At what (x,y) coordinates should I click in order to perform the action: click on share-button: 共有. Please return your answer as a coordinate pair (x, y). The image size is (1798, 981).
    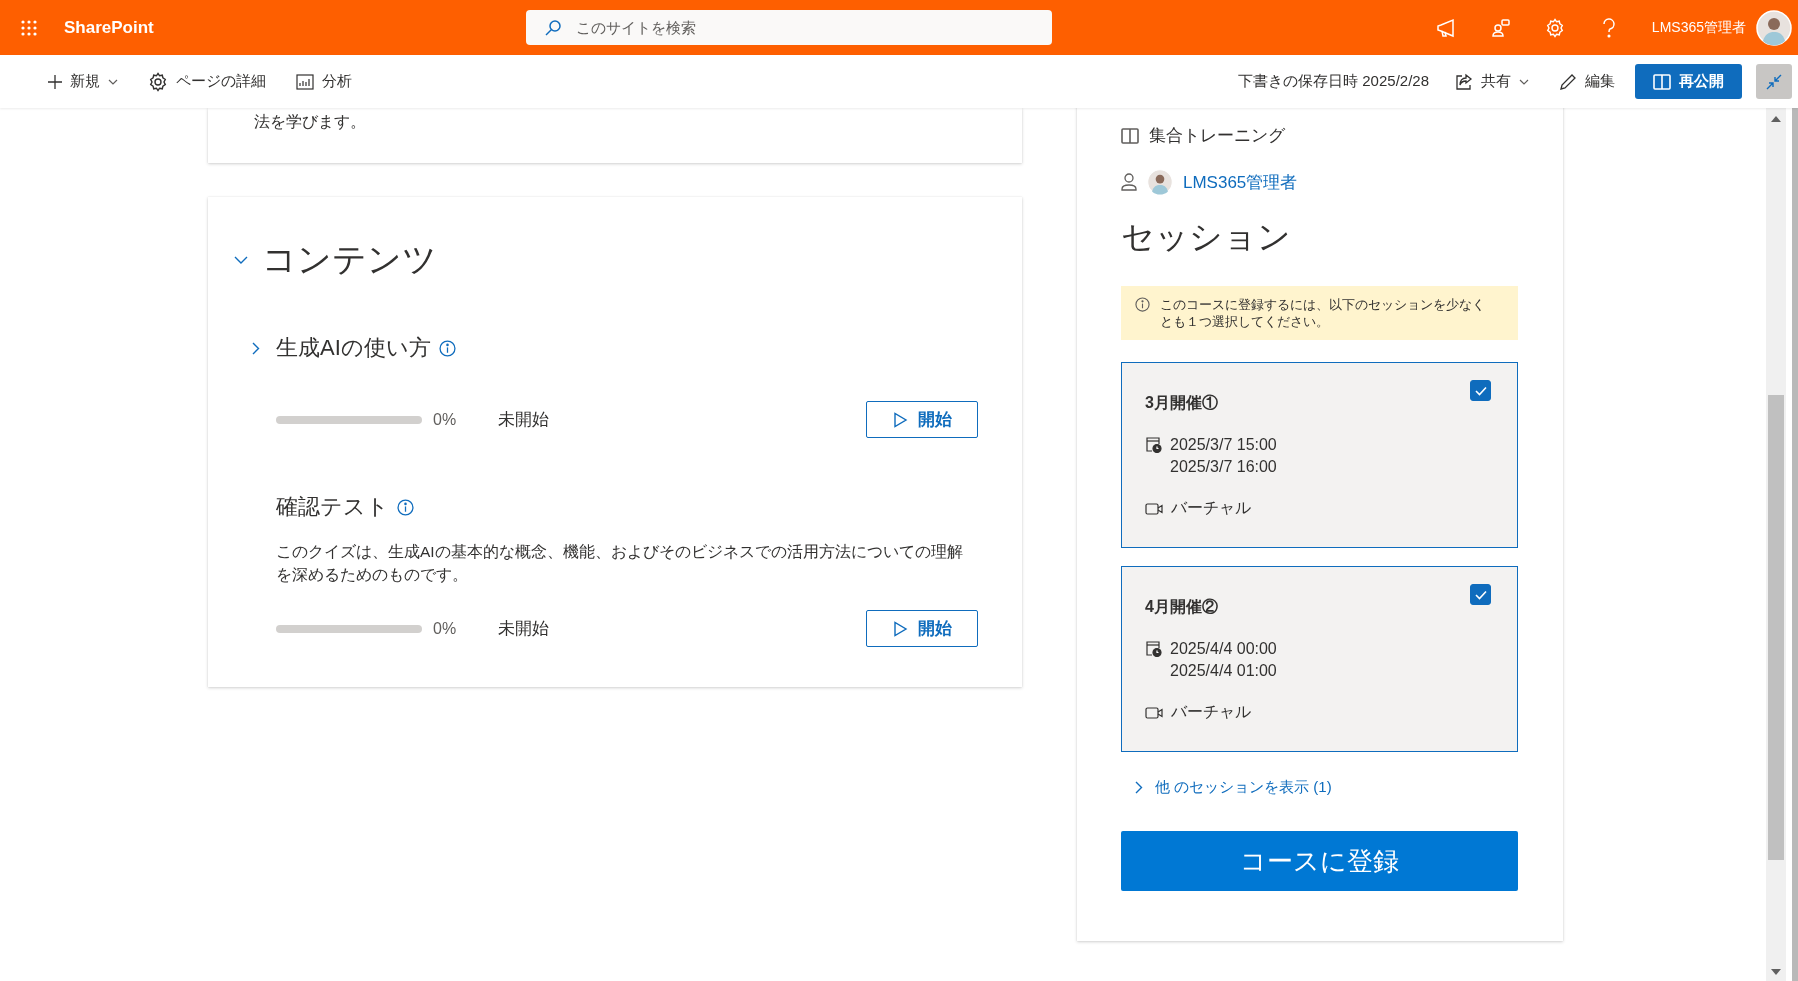
    Looking at the image, I should click on (1492, 81).